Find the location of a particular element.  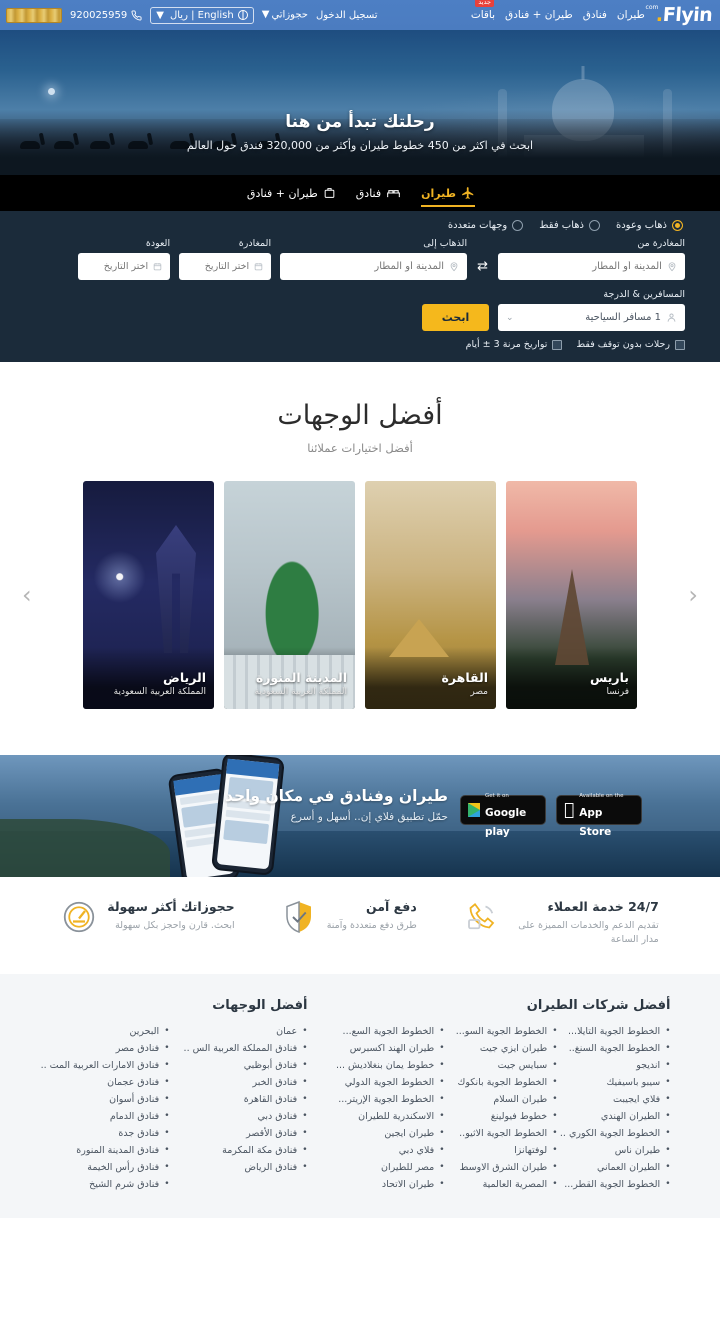

nav-item-flights: طيران is located at coordinates (631, 15).